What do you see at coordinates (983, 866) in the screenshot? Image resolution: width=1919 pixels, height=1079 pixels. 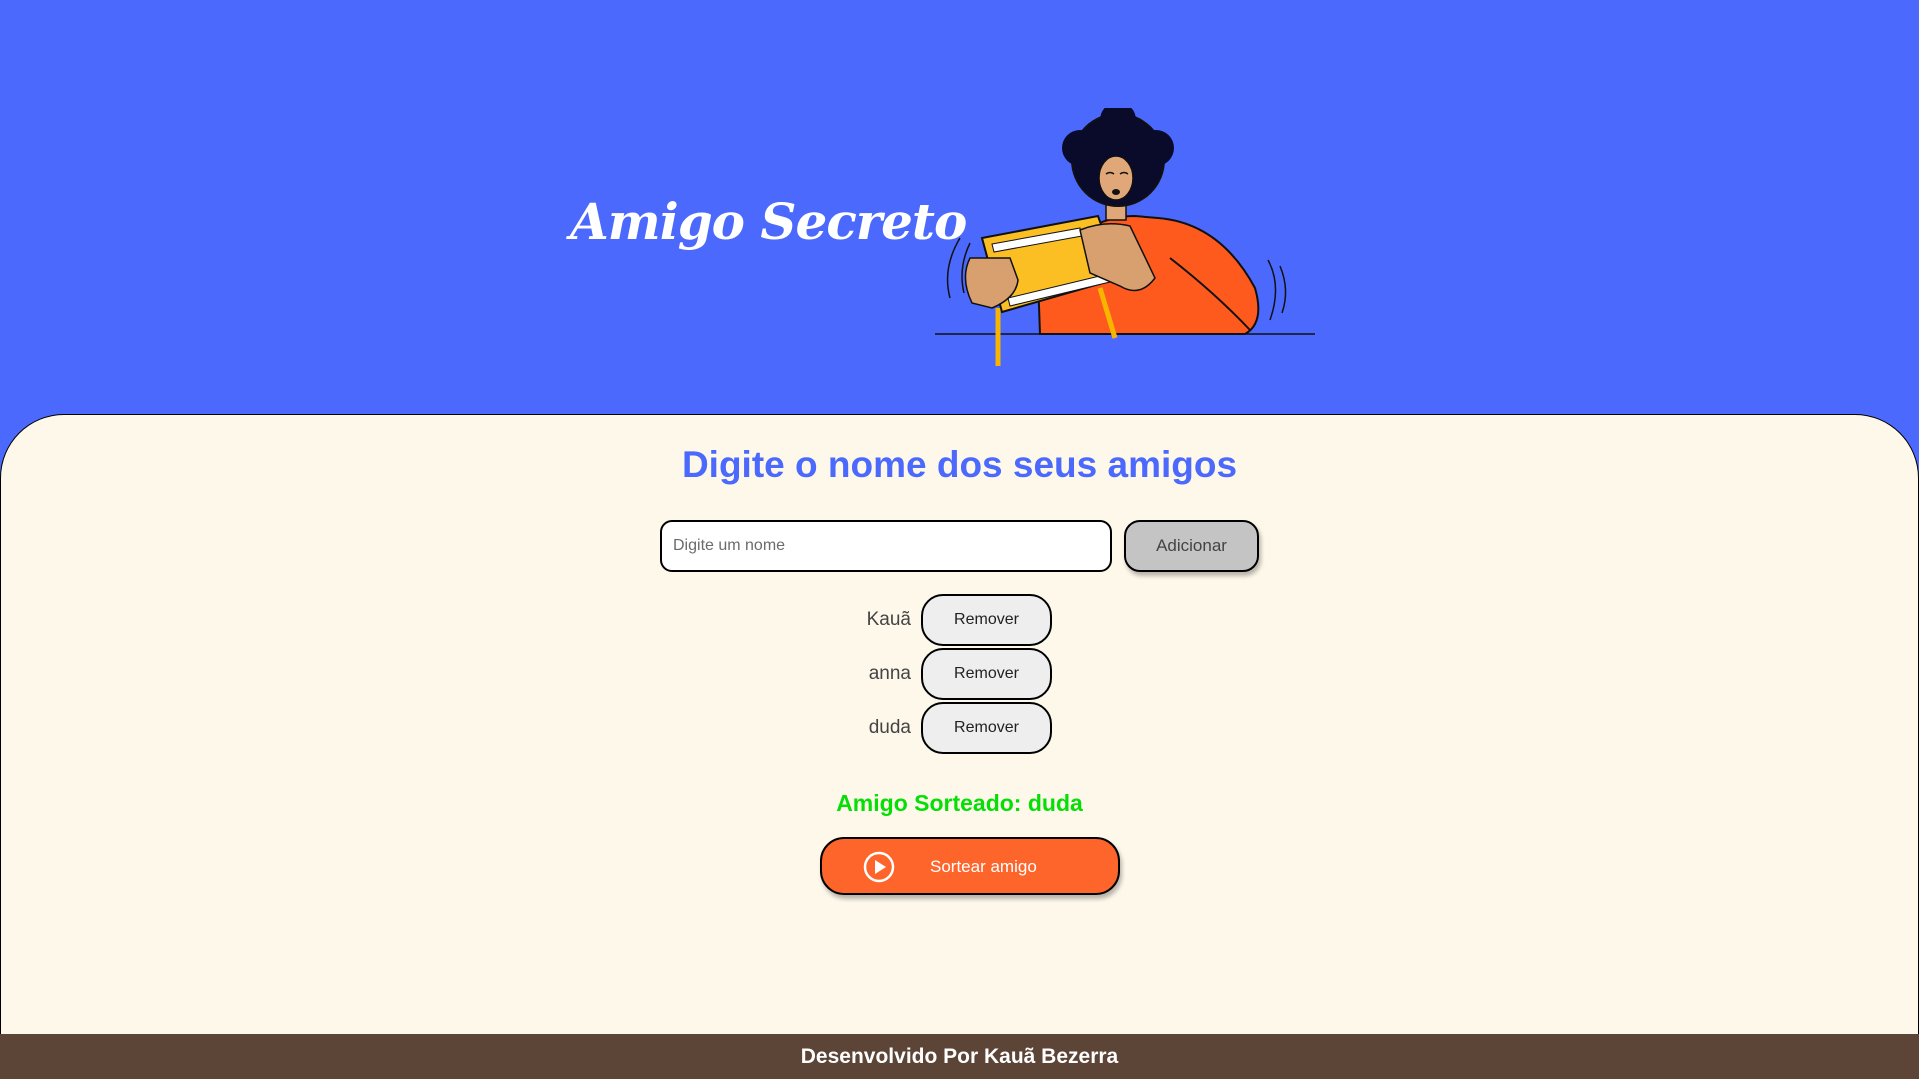 I see `draw-button-label: Sortear amigo` at bounding box center [983, 866].